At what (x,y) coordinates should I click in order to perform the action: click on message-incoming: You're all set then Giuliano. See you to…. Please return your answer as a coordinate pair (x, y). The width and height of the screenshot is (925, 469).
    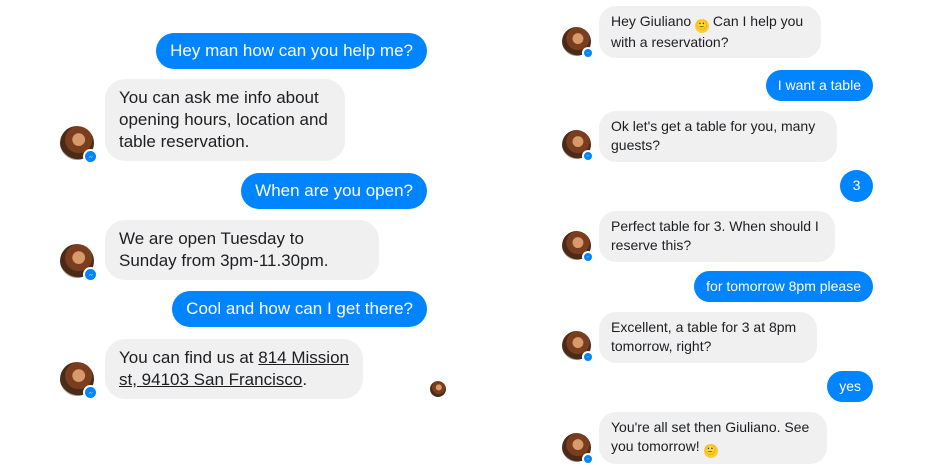
    Looking at the image, I should click on (713, 438).